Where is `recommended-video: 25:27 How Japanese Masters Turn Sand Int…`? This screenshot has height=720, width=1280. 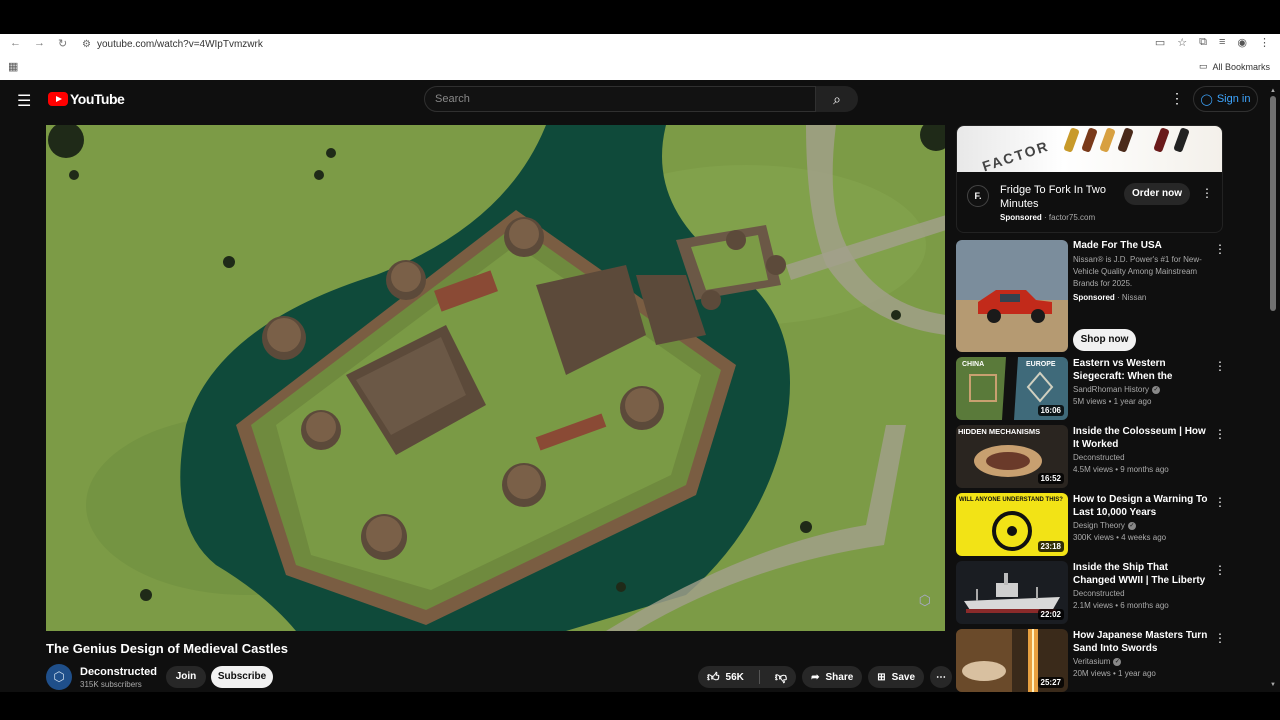 recommended-video: 25:27 How Japanese Masters Turn Sand Int… is located at coordinates (1091, 661).